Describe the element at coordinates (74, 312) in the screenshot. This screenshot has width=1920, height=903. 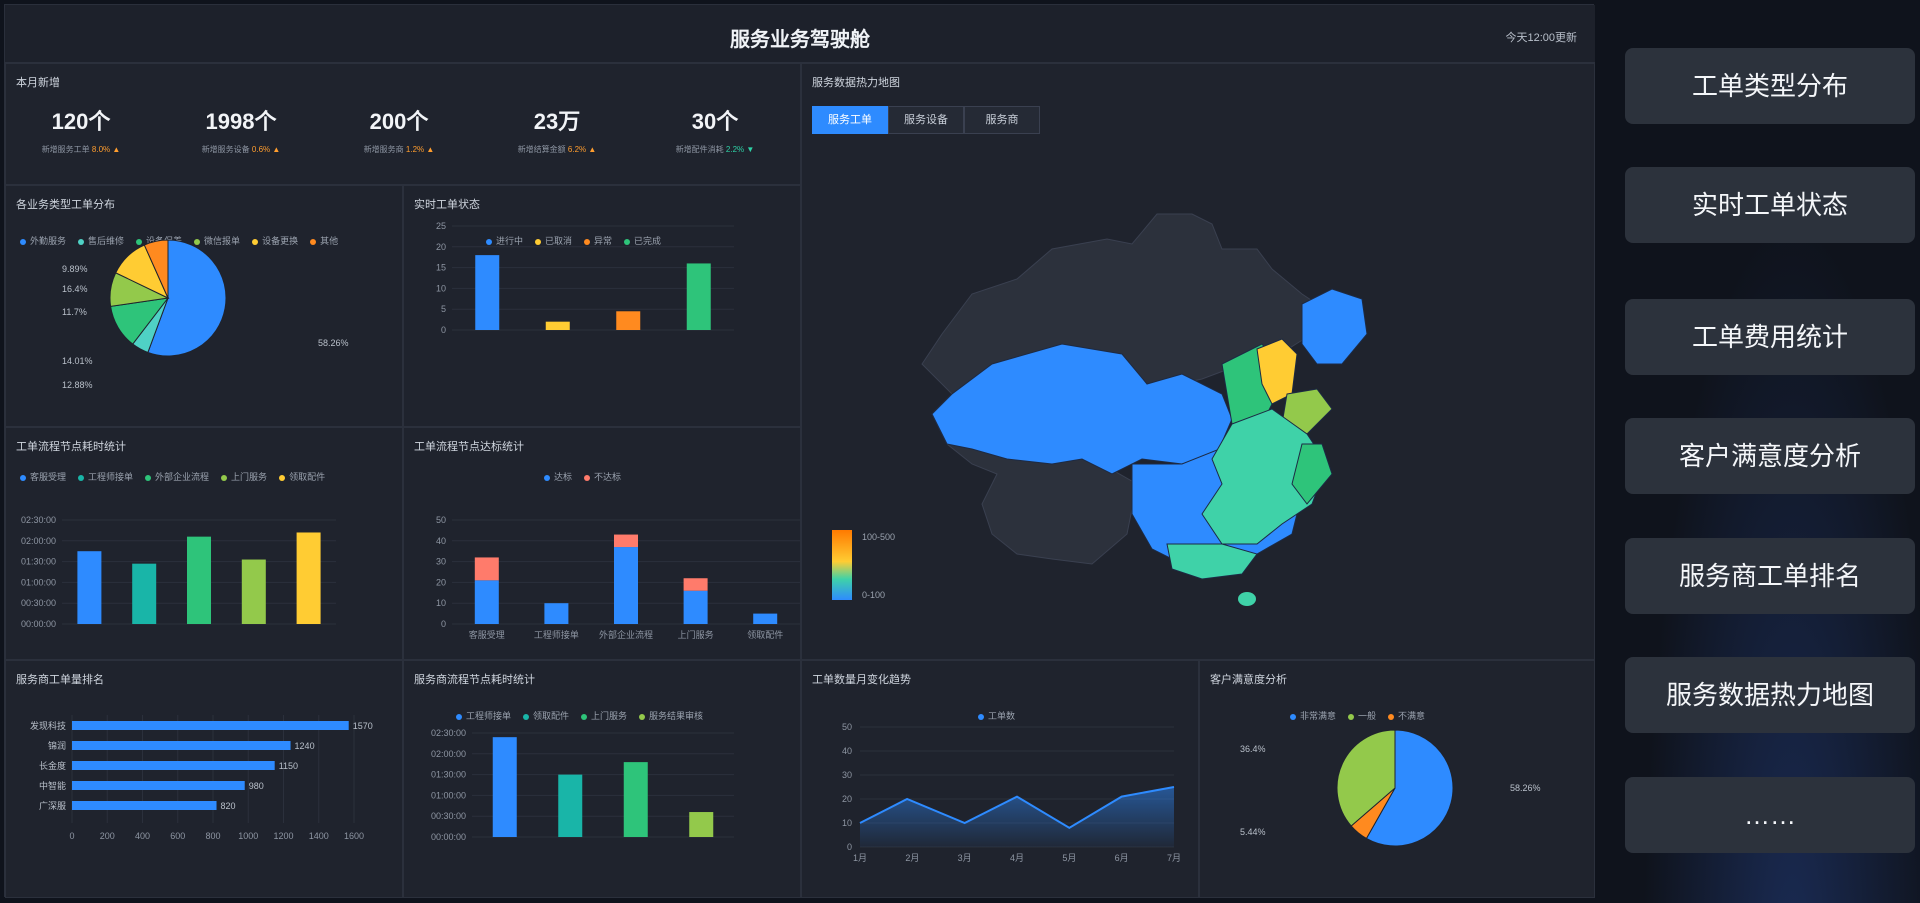
I see `pie-label: 11.7%` at that location.